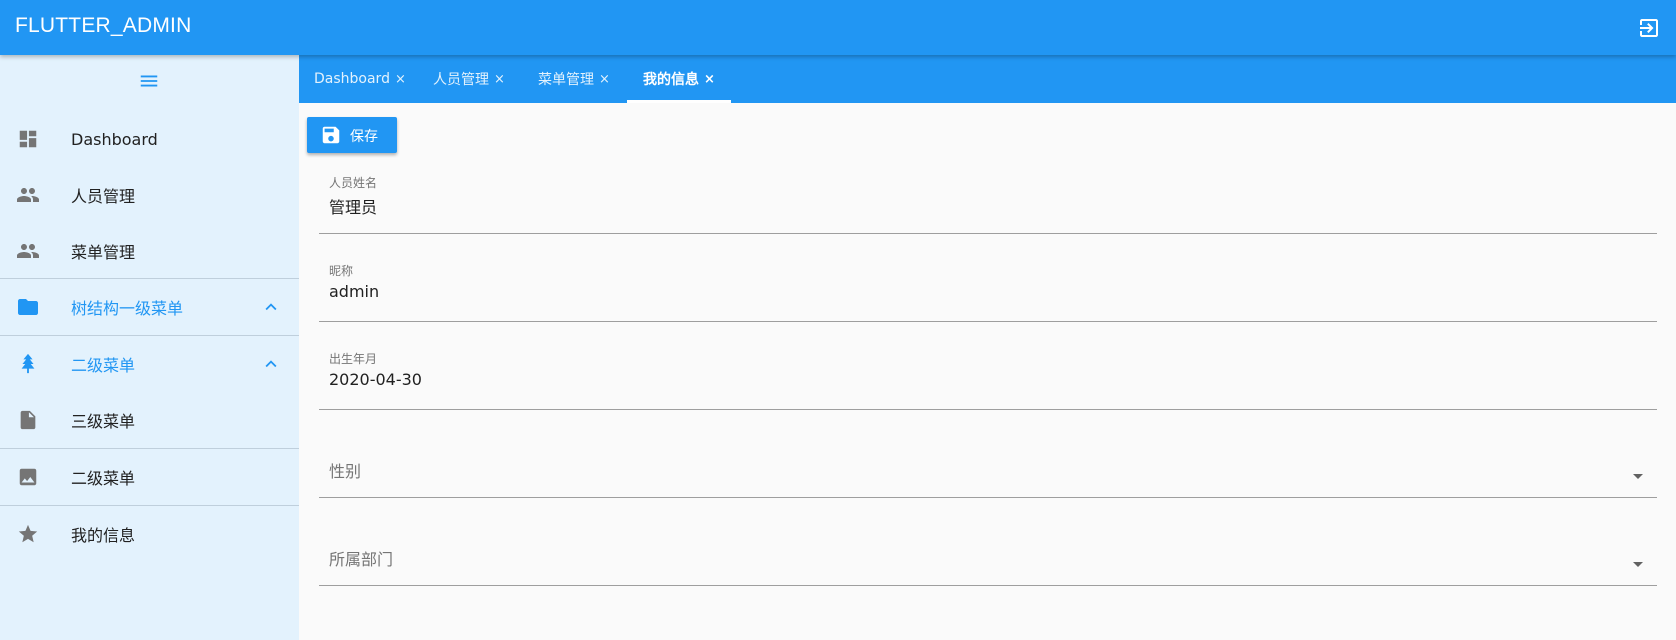 Image resolution: width=1676 pixels, height=640 pixels. What do you see at coordinates (149, 364) in the screenshot?
I see `sidebar-item-level2: 二级菜单` at bounding box center [149, 364].